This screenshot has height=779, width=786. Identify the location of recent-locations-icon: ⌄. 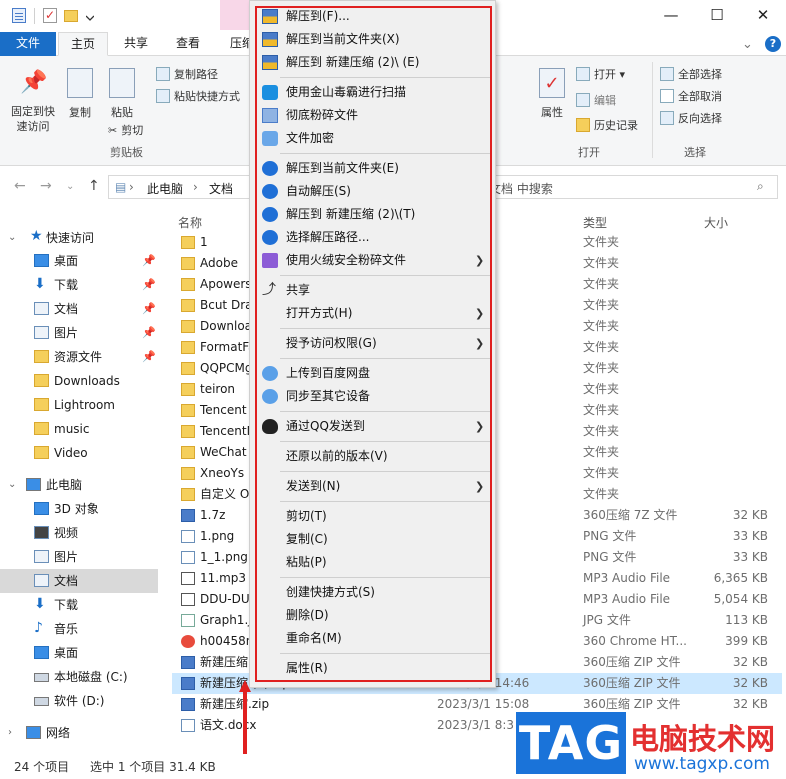
(70, 186).